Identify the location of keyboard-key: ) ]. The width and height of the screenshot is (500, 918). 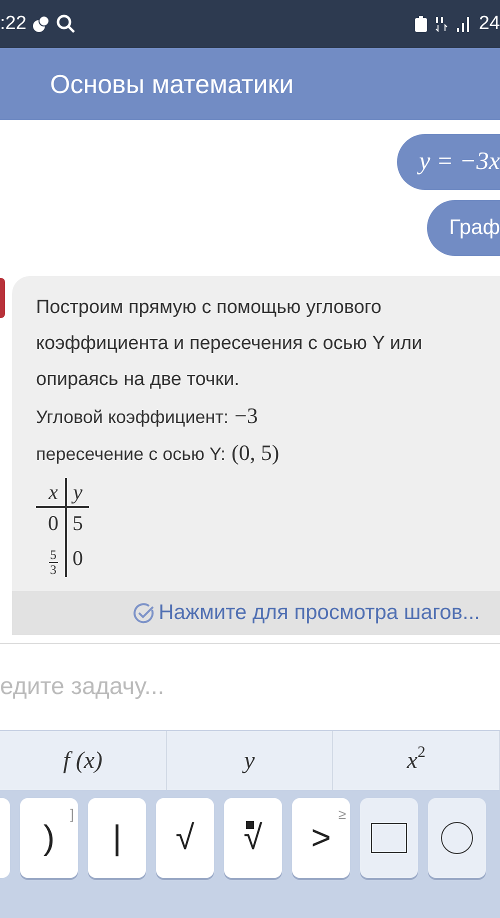
(49, 838).